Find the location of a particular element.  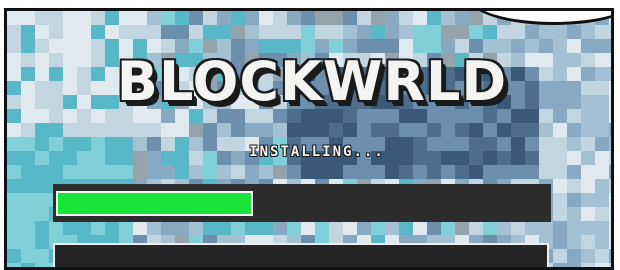

install-progress-fill is located at coordinates (154, 203).